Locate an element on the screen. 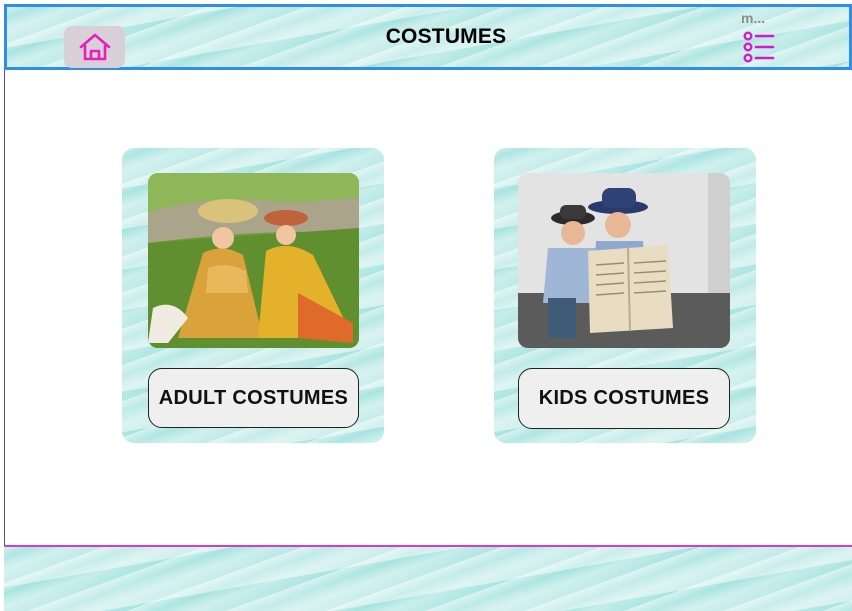 This screenshot has width=852, height=611. kids-costumes-button: KIDS COSTUMES is located at coordinates (624, 398).